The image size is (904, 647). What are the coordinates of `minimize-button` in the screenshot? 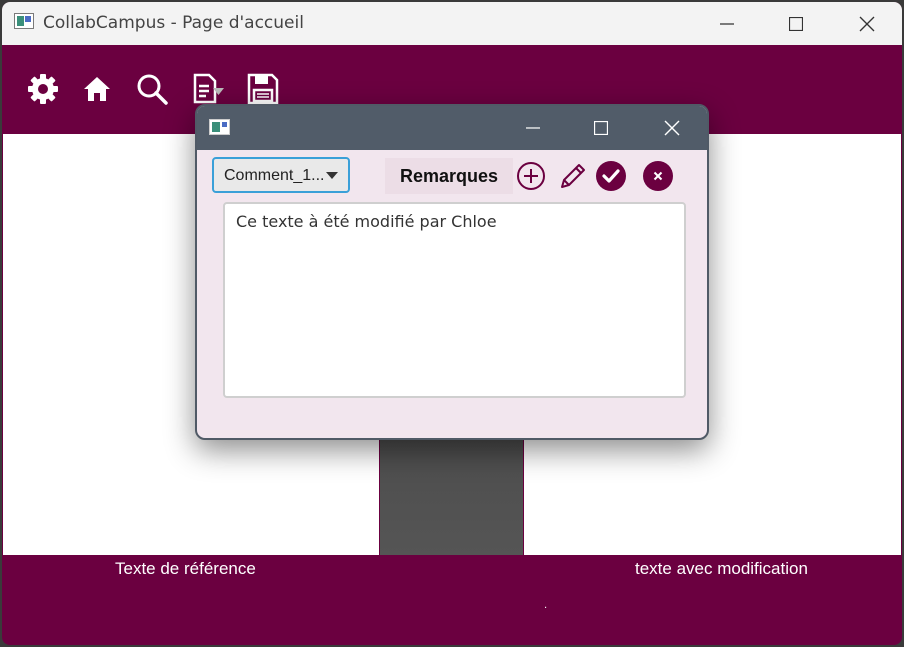 It's located at (727, 23).